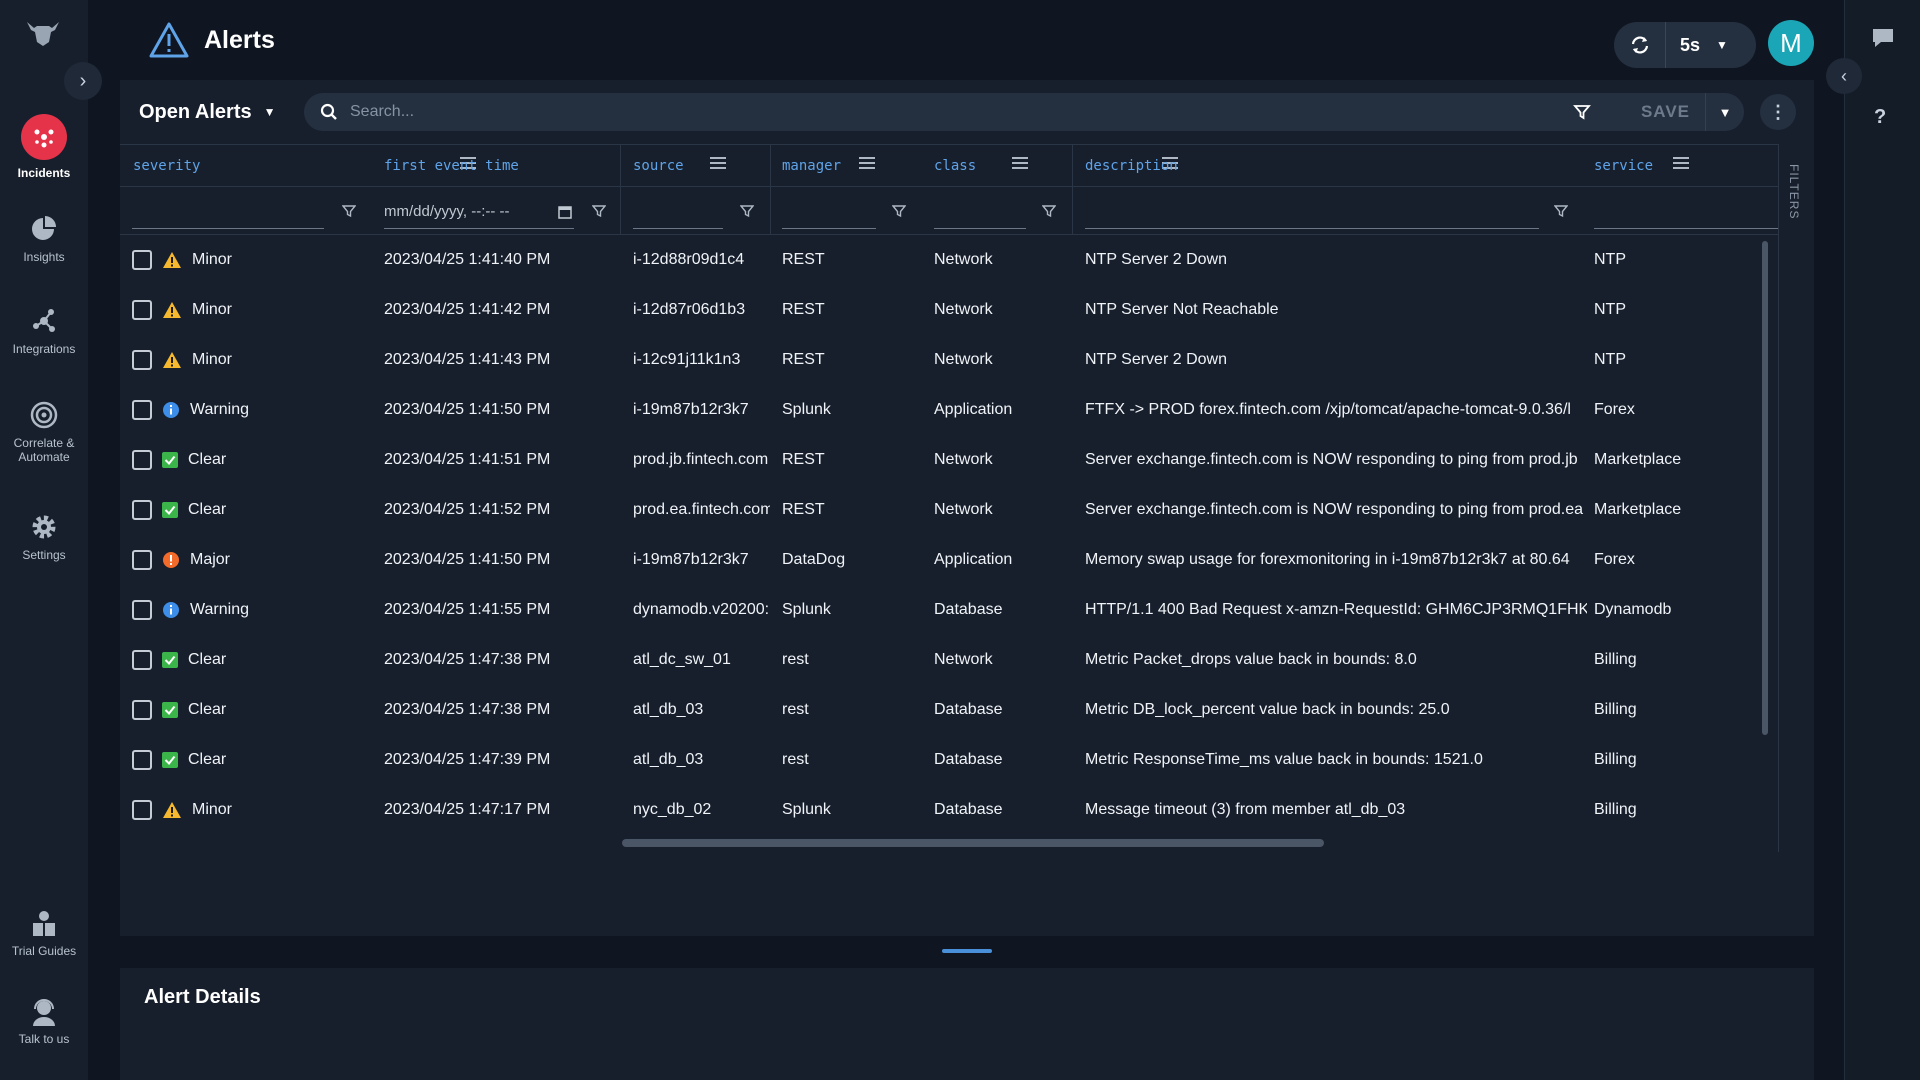 This screenshot has width=1920, height=1080. What do you see at coordinates (1796, 498) in the screenshot?
I see `filters-side-tab: FILTERS` at bounding box center [1796, 498].